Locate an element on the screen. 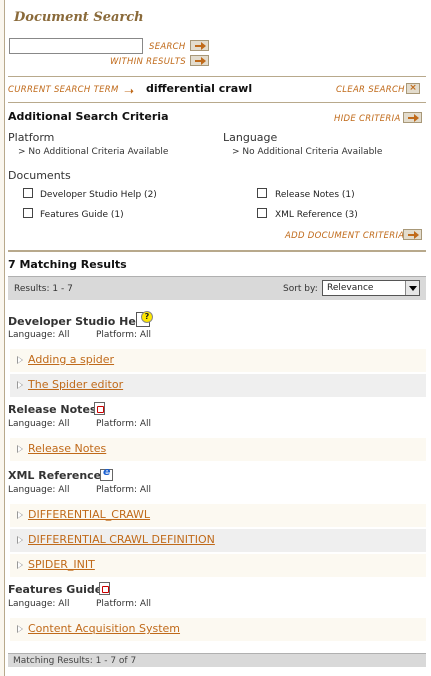 This screenshot has height=676, width=431. results-range: Results: 1 - 7 is located at coordinates (43, 289).